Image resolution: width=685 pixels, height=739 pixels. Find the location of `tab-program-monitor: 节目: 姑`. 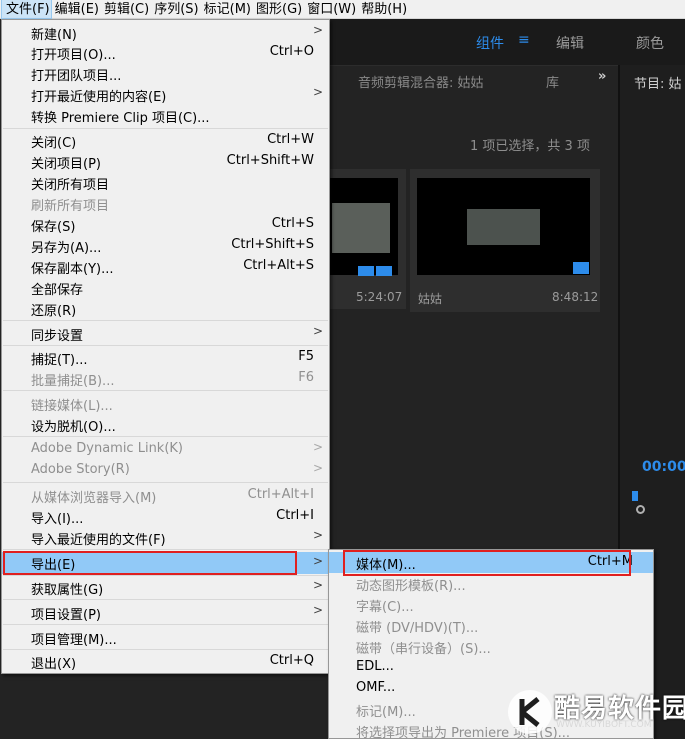

tab-program-monitor: 节目: 姑 is located at coordinates (658, 82).